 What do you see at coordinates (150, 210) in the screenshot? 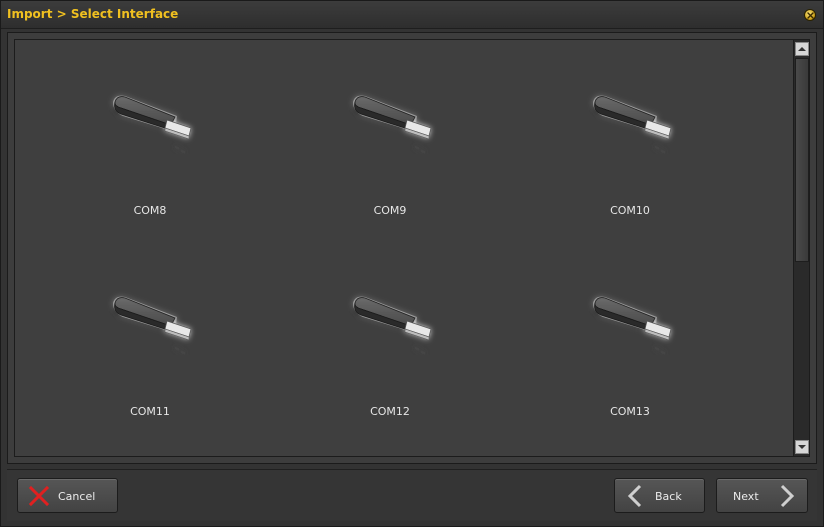
I see `interface-label: COM8` at bounding box center [150, 210].